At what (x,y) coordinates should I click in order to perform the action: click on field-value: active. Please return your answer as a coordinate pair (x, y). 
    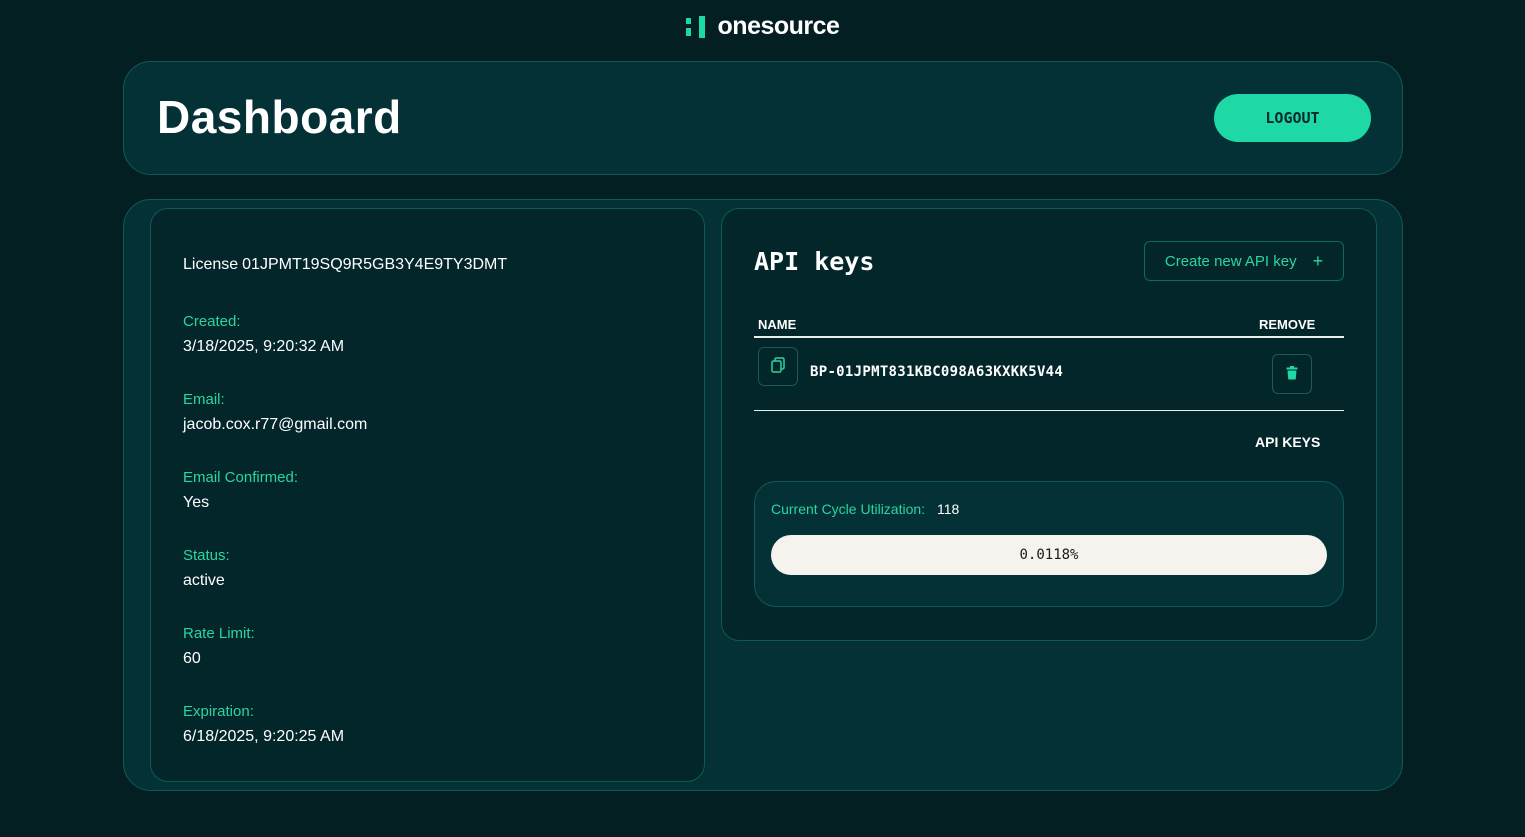
    Looking at the image, I should click on (204, 580).